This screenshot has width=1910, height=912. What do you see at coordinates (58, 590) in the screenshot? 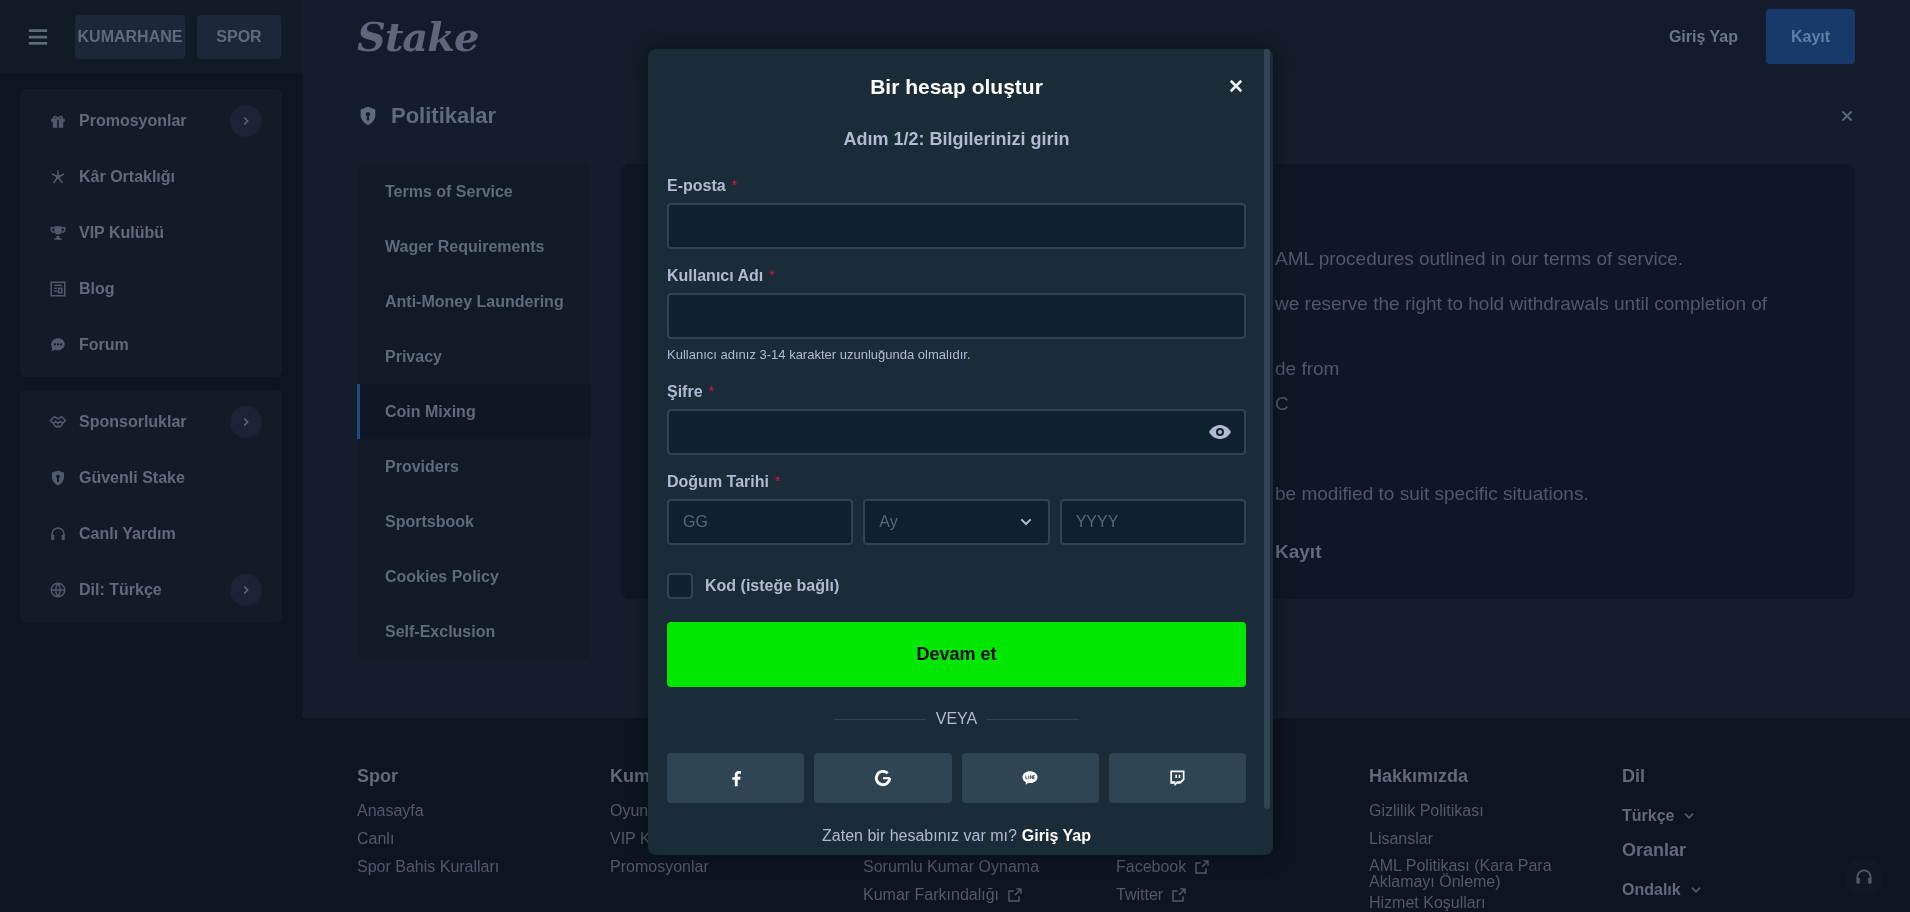
I see `globe-icon` at bounding box center [58, 590].